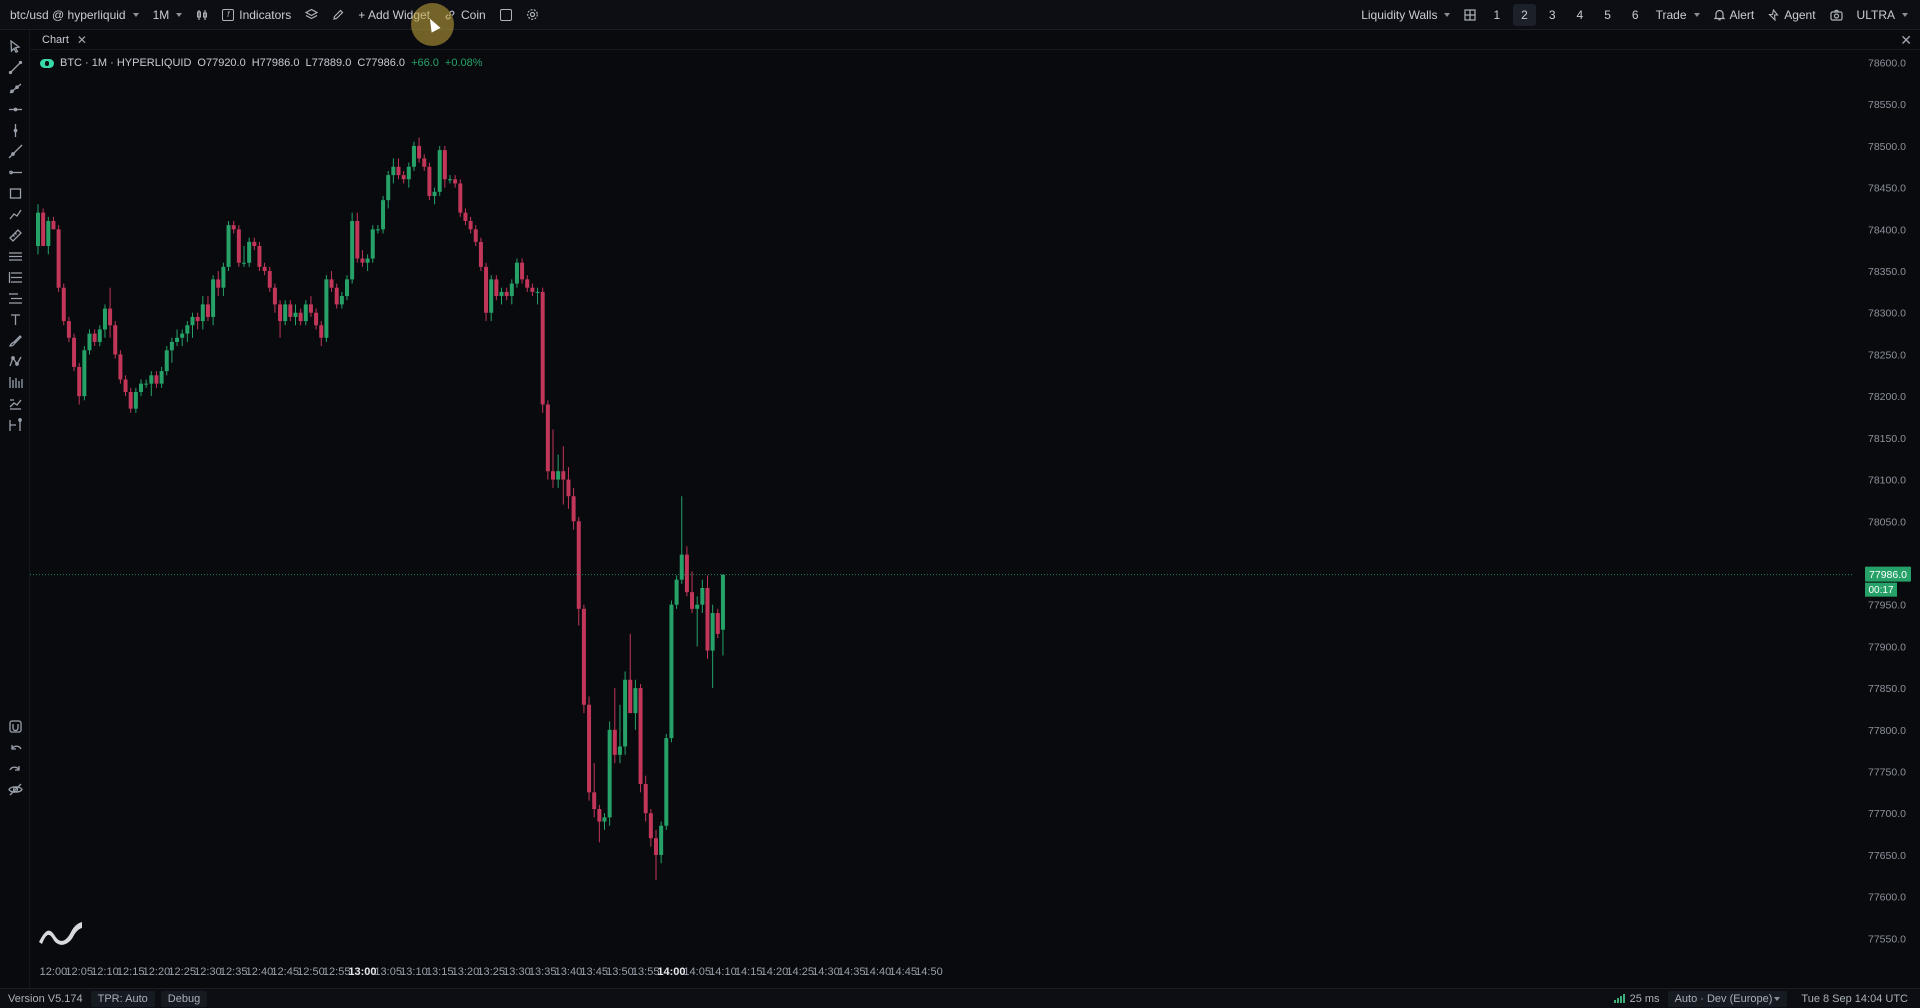 This screenshot has height=1008, width=1920. I want to click on tpr-button: TPR: Auto, so click(122, 998).